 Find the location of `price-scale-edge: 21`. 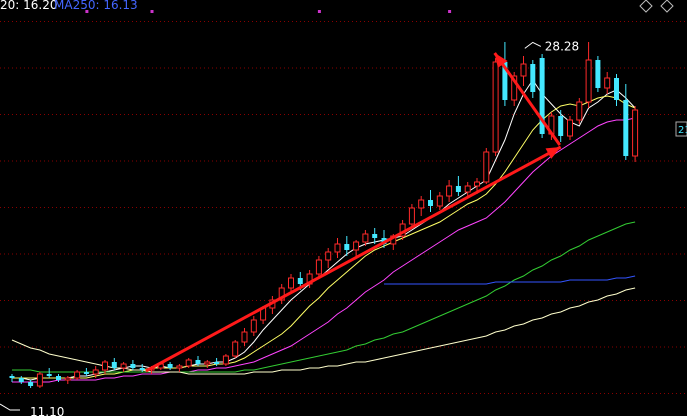

price-scale-edge: 21 is located at coordinates (681, 129).